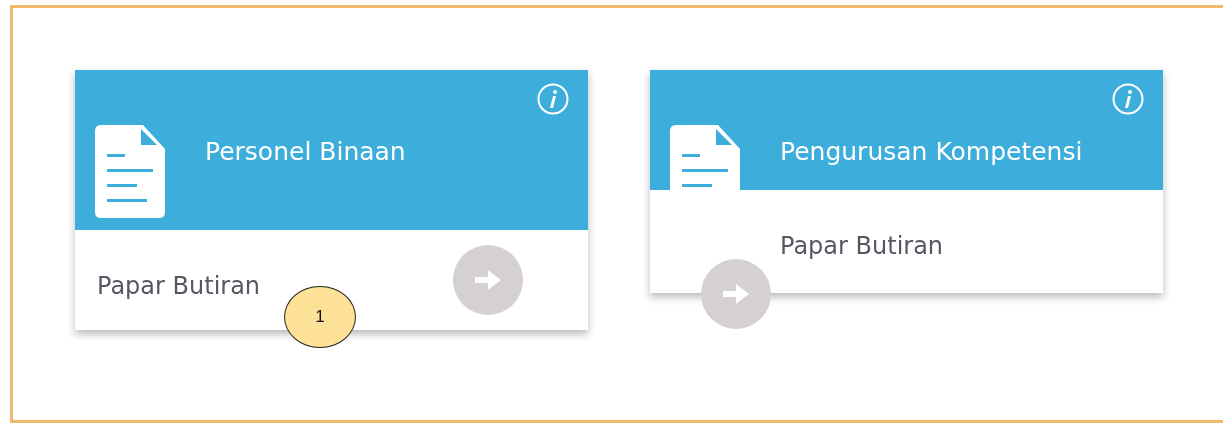  I want to click on document-icon, so click(130, 171).